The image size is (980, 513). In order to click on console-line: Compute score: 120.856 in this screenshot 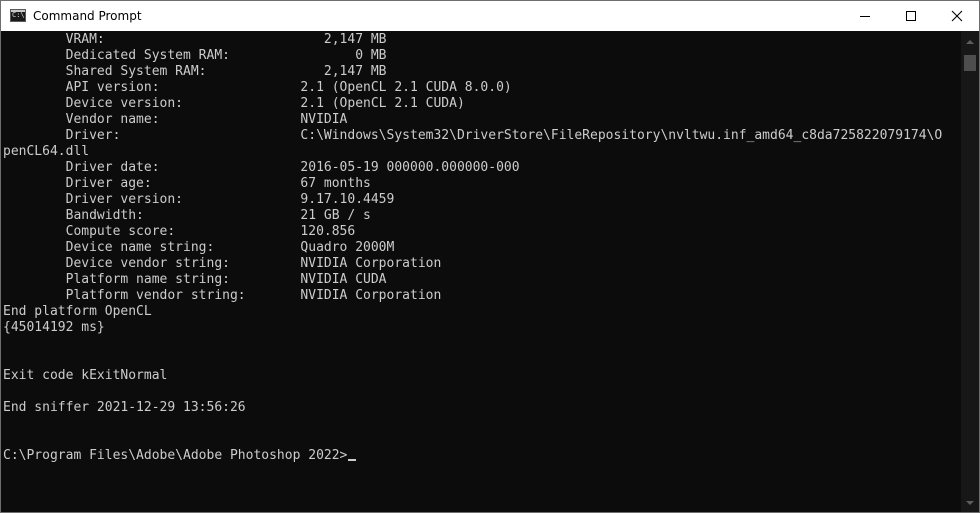, I will do `click(179, 231)`.